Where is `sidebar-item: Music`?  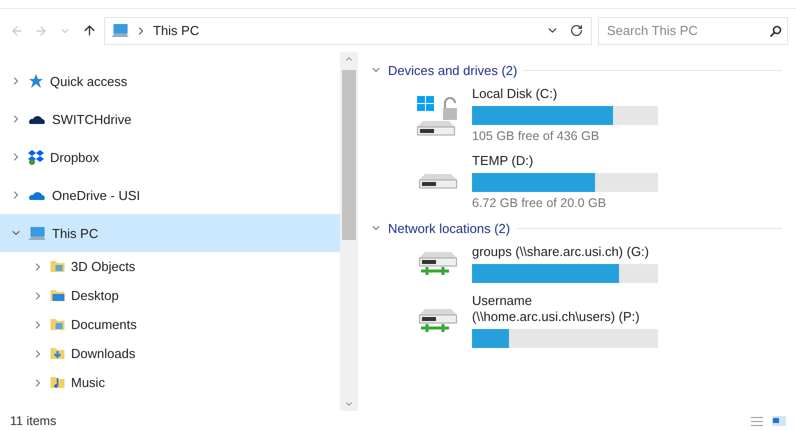
sidebar-item: Music is located at coordinates (170, 382).